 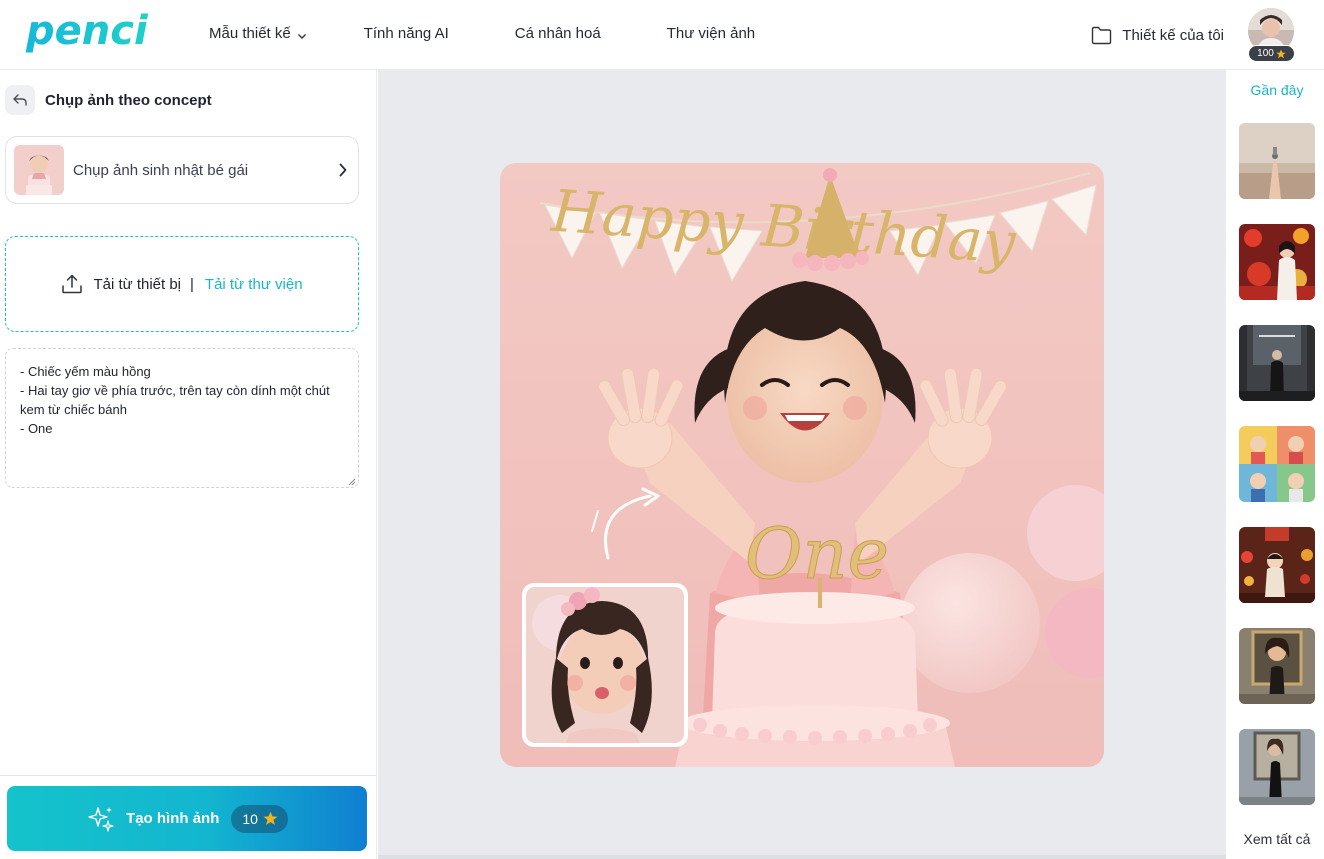 I want to click on nav-photo-library-label: Thư viện ảnh, so click(x=711, y=33).